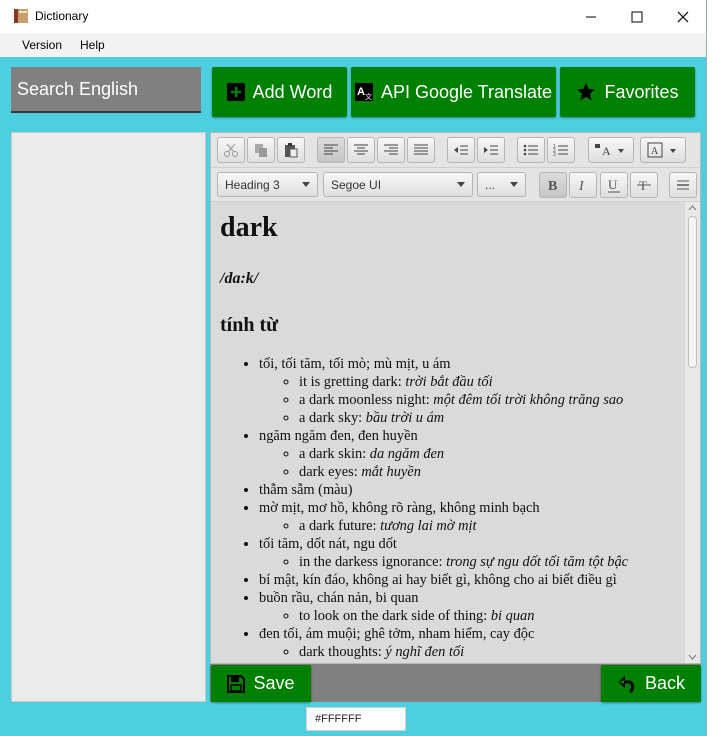 Image resolution: width=712 pixels, height=736 pixels. I want to click on svg-text: 3, so click(554, 154).